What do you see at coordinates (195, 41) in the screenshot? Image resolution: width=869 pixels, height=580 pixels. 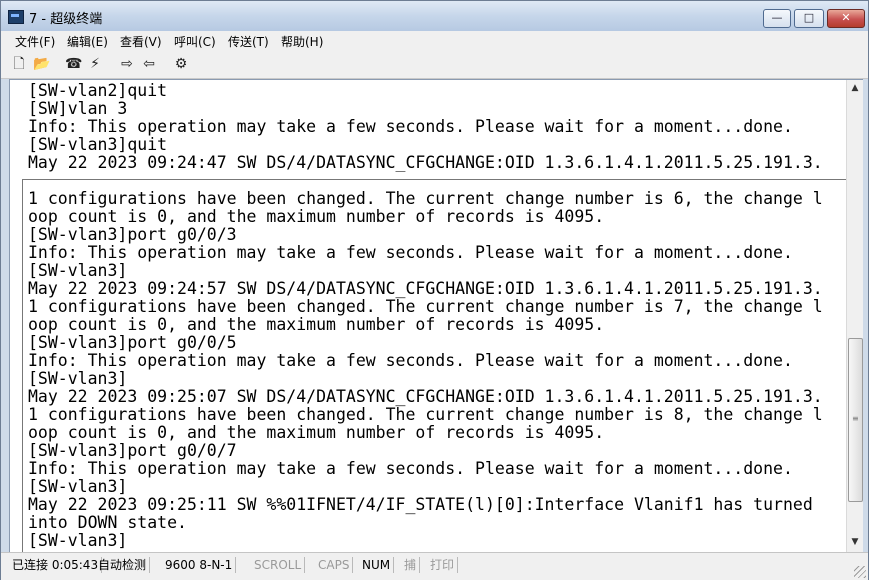 I see `menu-call: 呼叫(C)` at bounding box center [195, 41].